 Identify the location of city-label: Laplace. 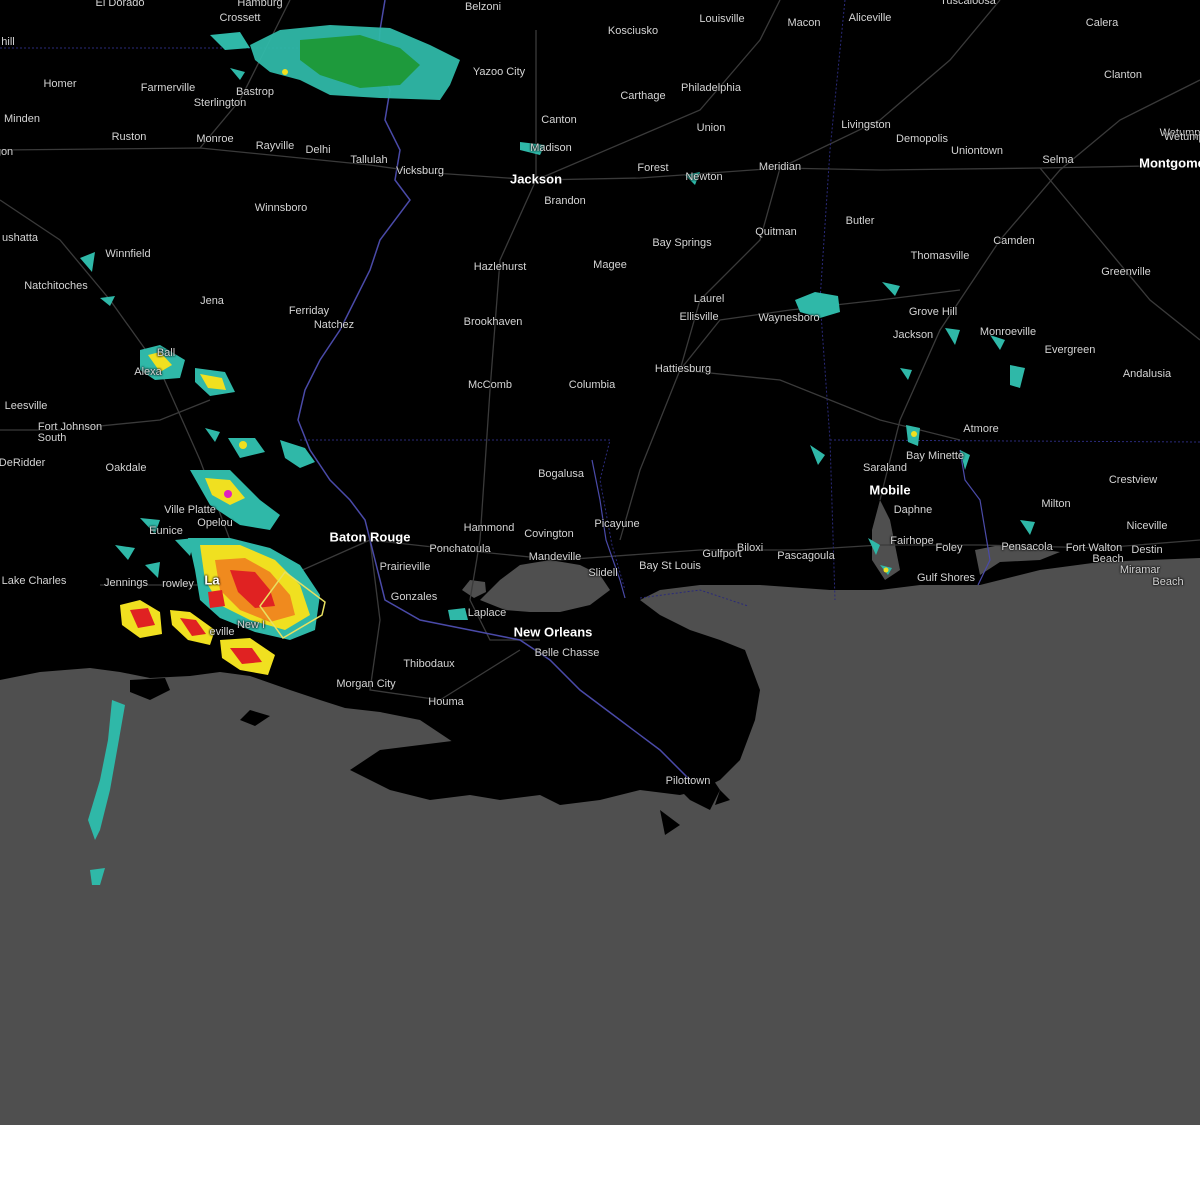
(487, 613).